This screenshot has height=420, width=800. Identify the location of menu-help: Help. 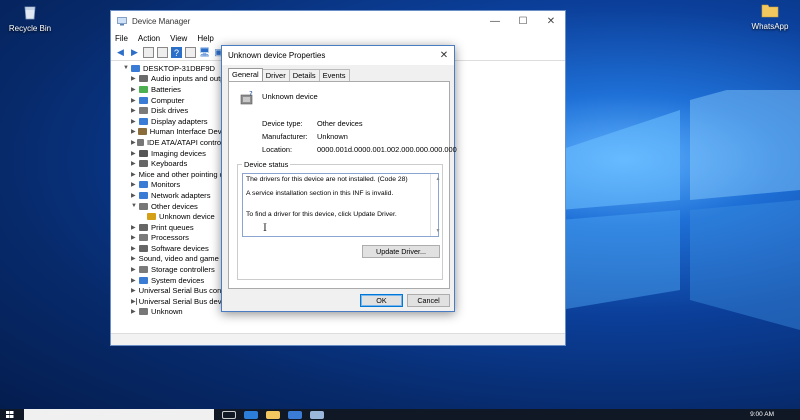
(205, 38).